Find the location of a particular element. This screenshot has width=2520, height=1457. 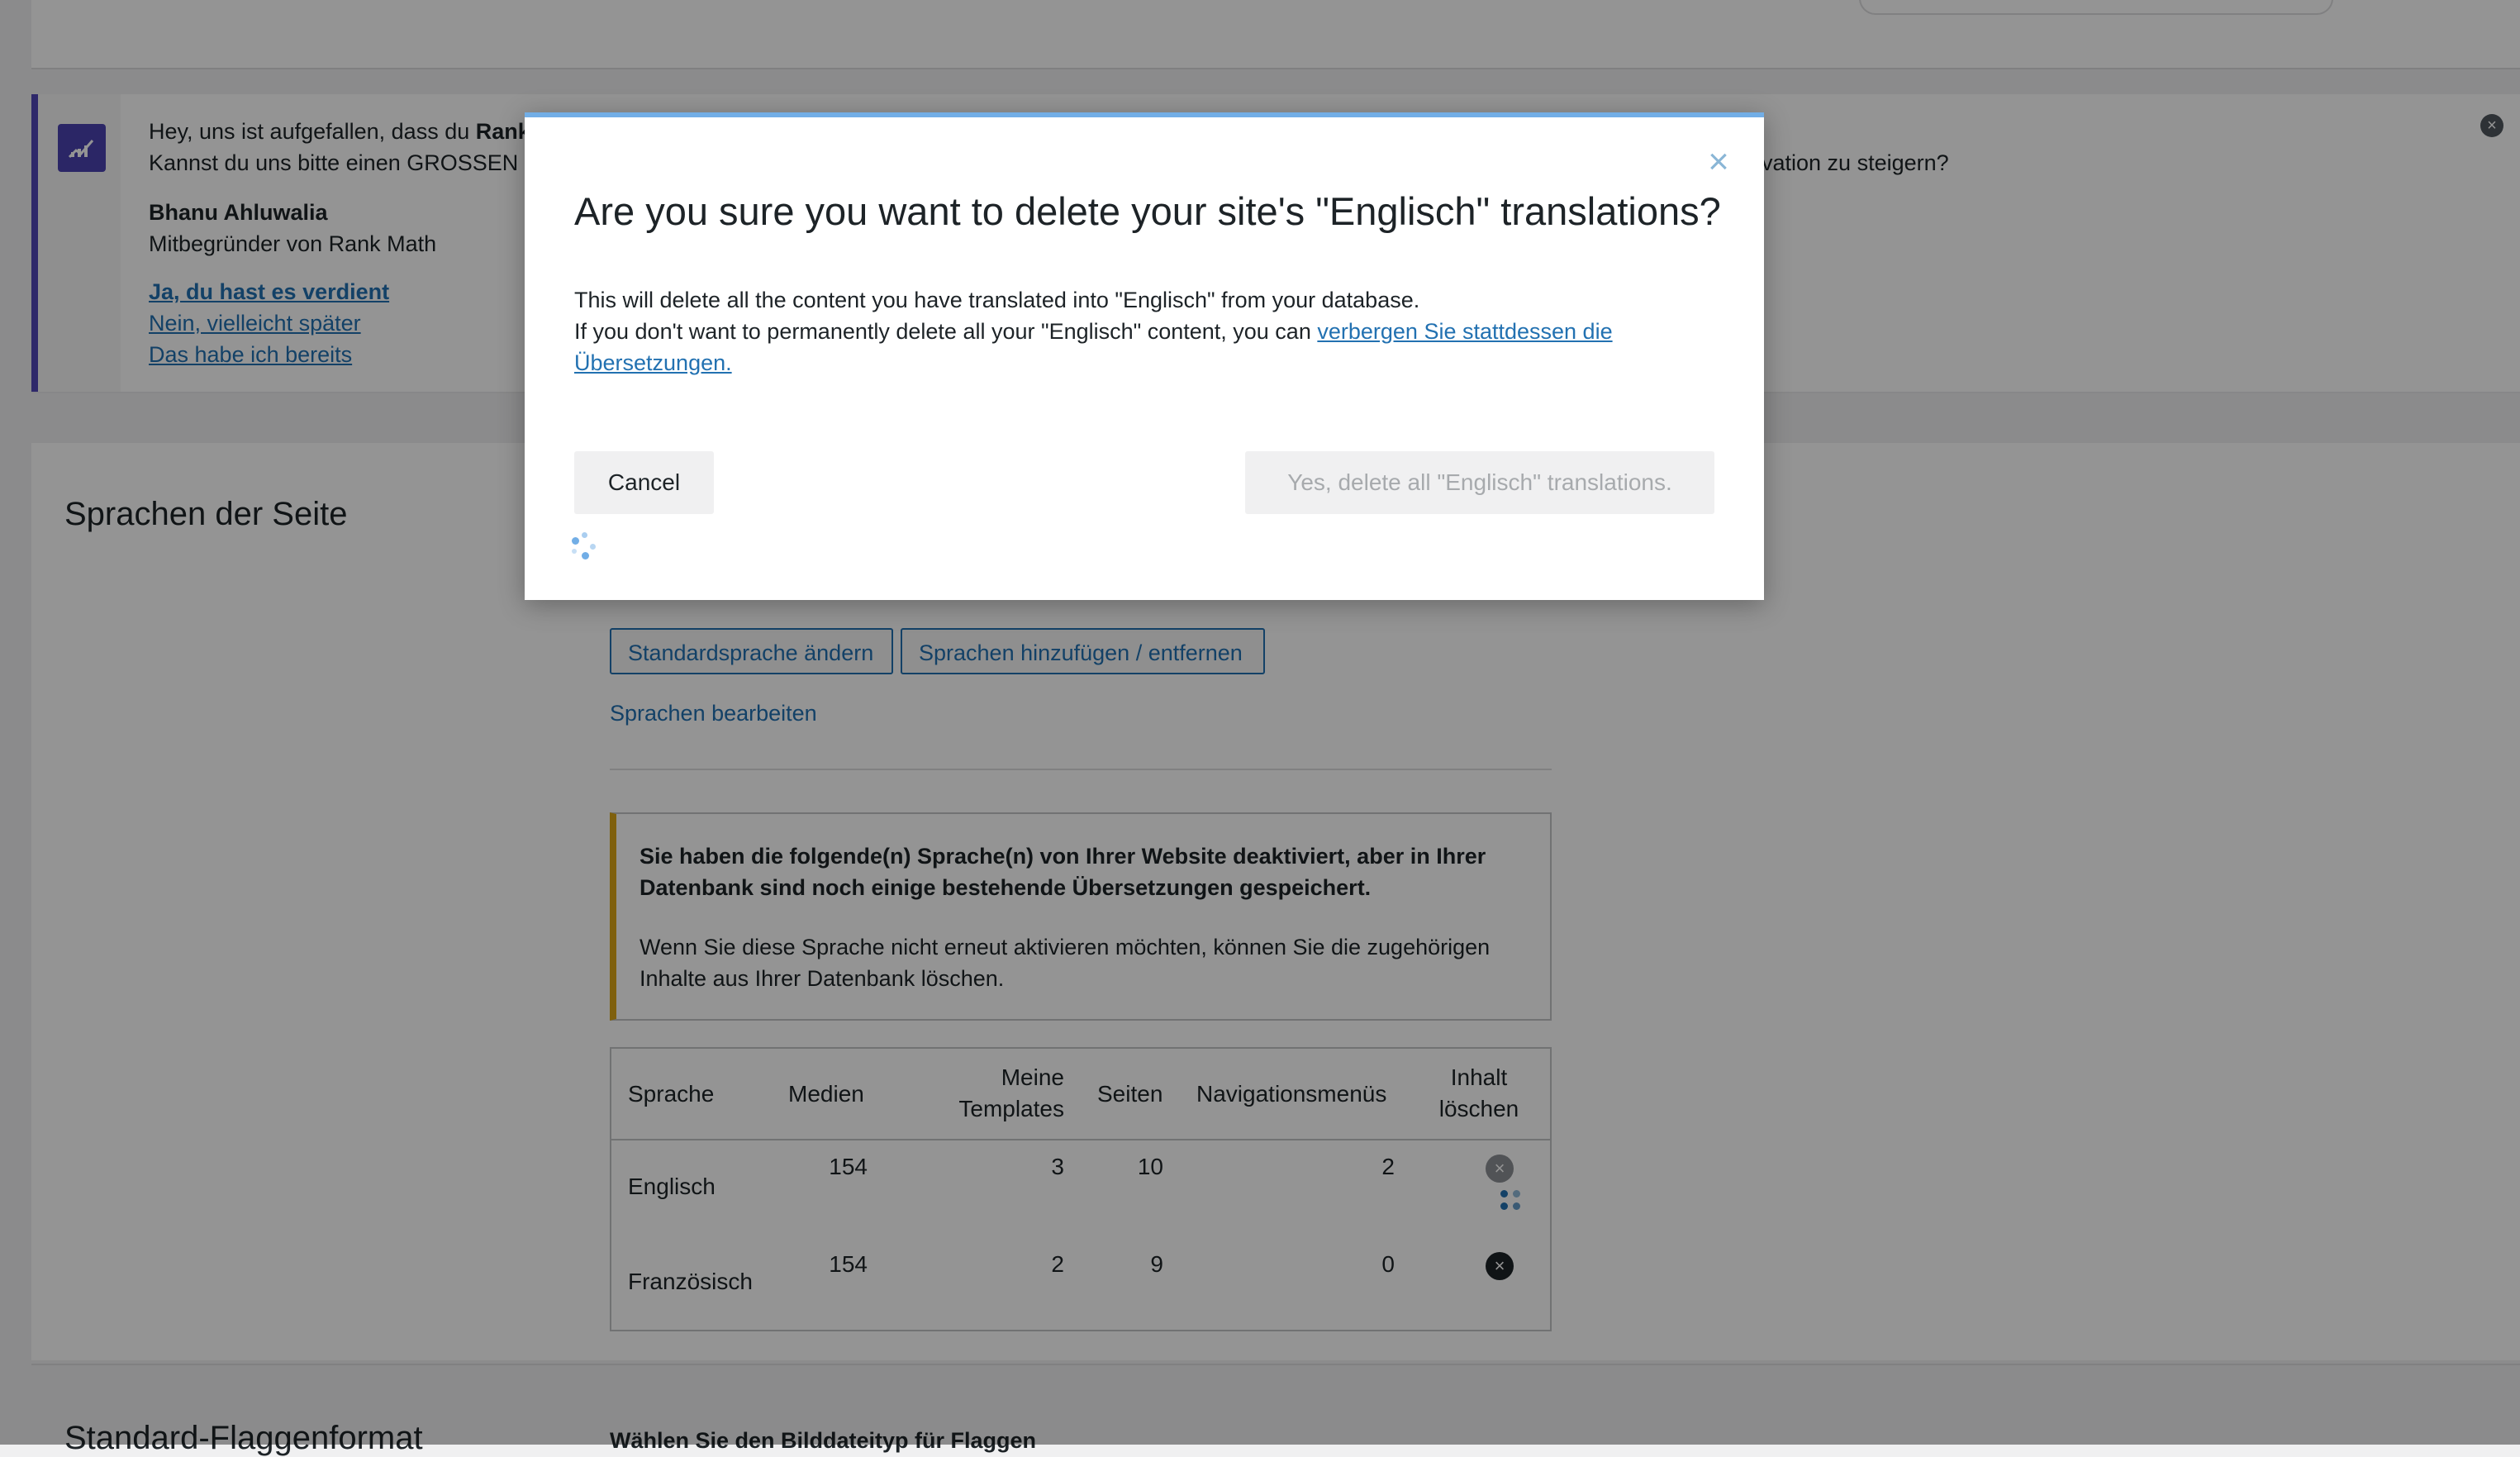

cancel-button: Cancel is located at coordinates (644, 482).